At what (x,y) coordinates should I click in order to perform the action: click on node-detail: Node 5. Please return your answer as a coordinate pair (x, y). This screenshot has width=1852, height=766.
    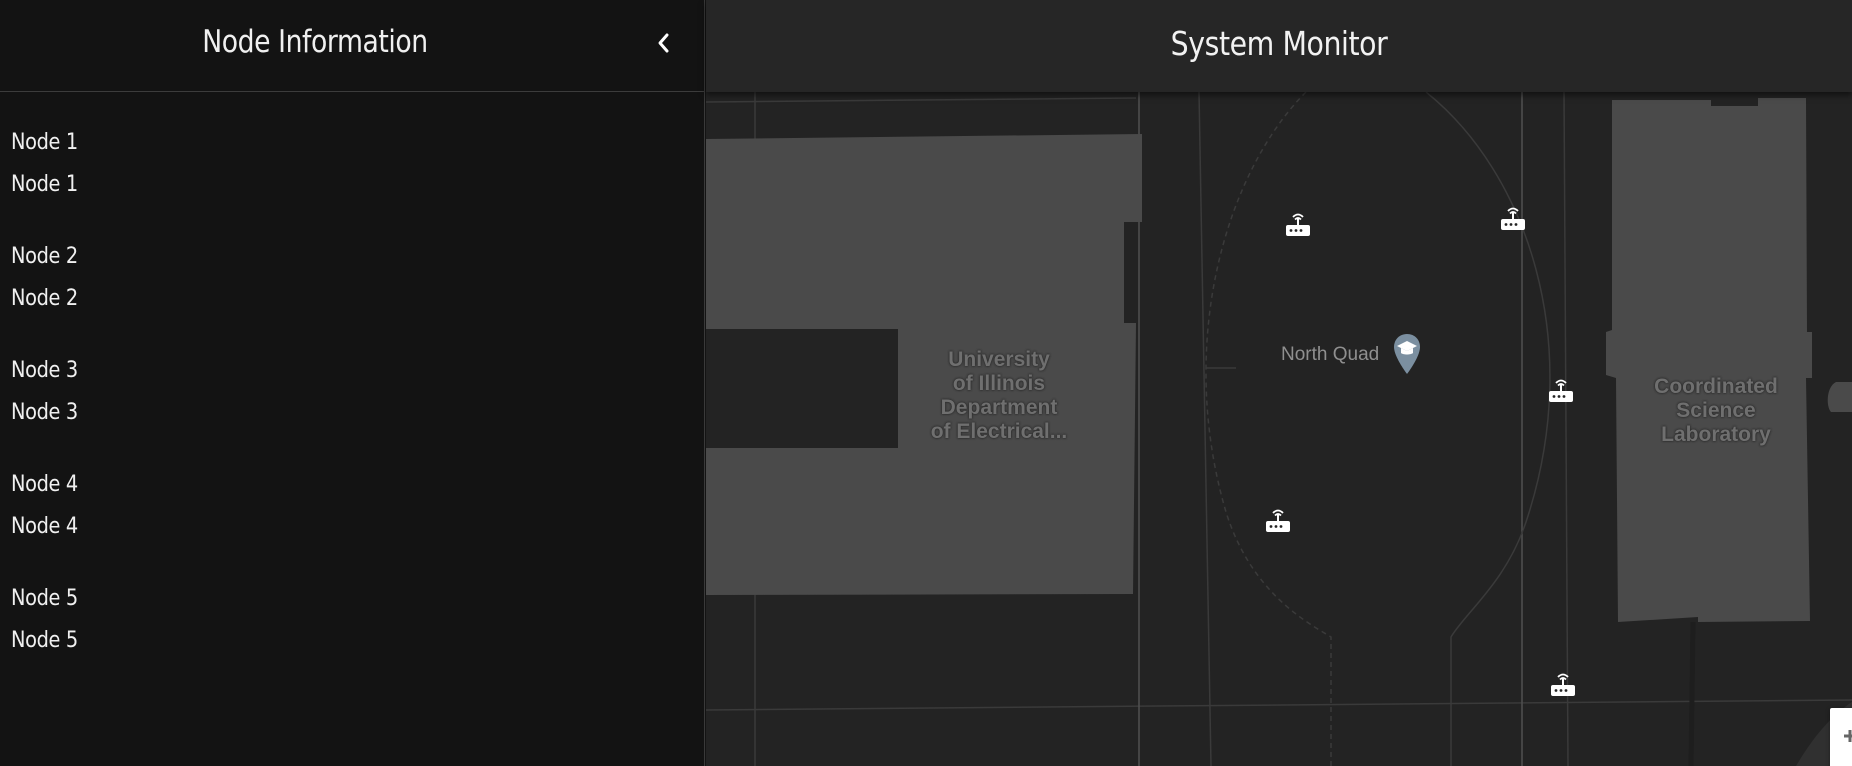
    Looking at the image, I should click on (44, 640).